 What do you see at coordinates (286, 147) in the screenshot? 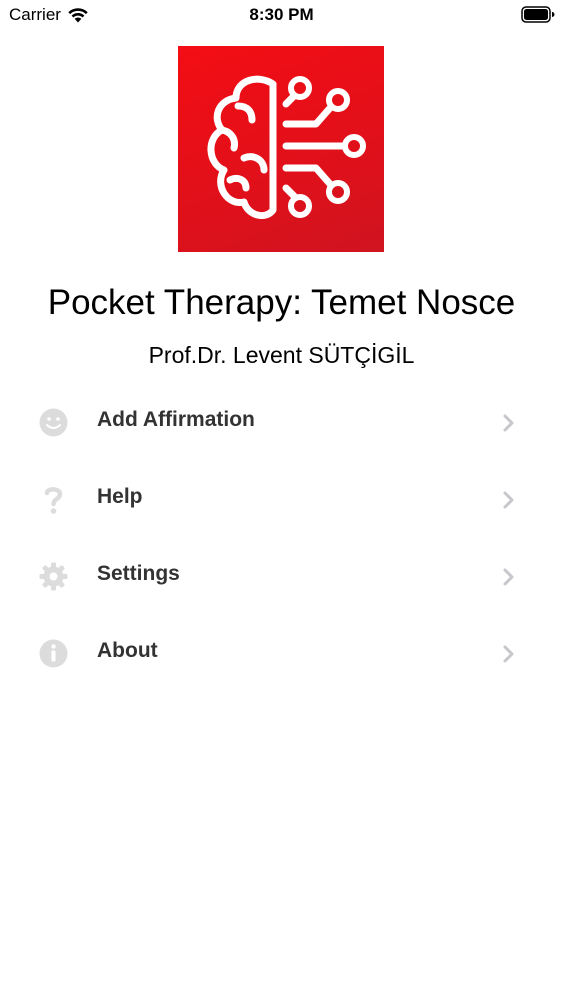
I see `brain-circuit-icon` at bounding box center [286, 147].